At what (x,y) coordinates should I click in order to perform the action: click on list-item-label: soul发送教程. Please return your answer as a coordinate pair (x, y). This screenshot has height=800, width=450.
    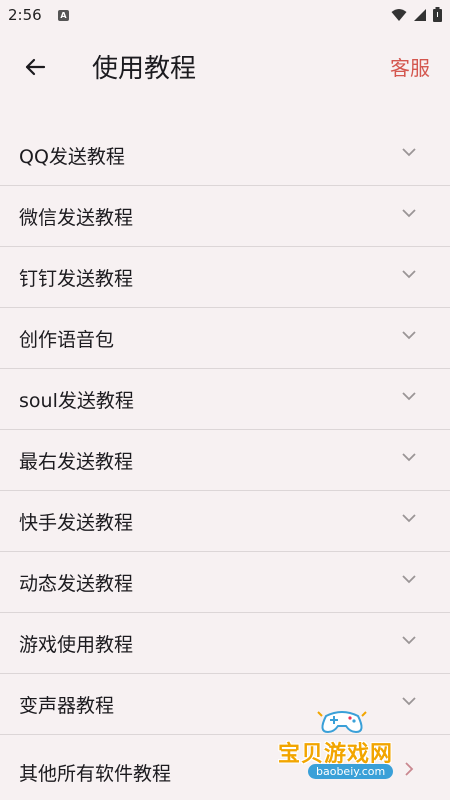
    Looking at the image, I should click on (76, 401).